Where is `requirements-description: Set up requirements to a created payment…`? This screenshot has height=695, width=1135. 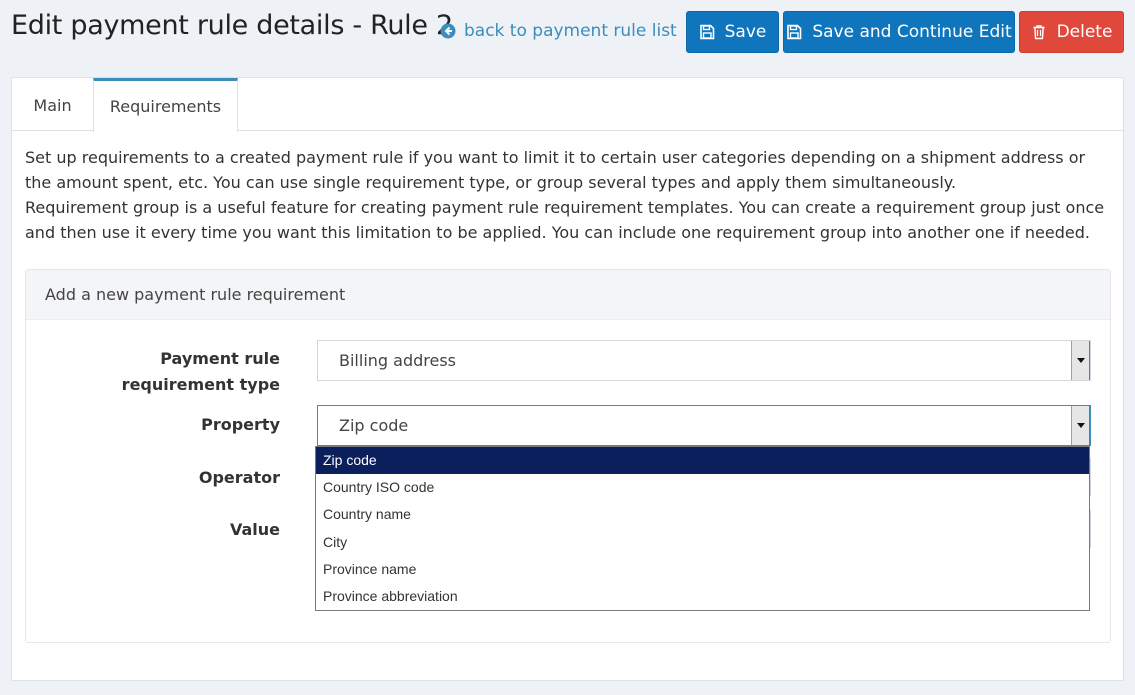 requirements-description: Set up requirements to a created payment… is located at coordinates (570, 195).